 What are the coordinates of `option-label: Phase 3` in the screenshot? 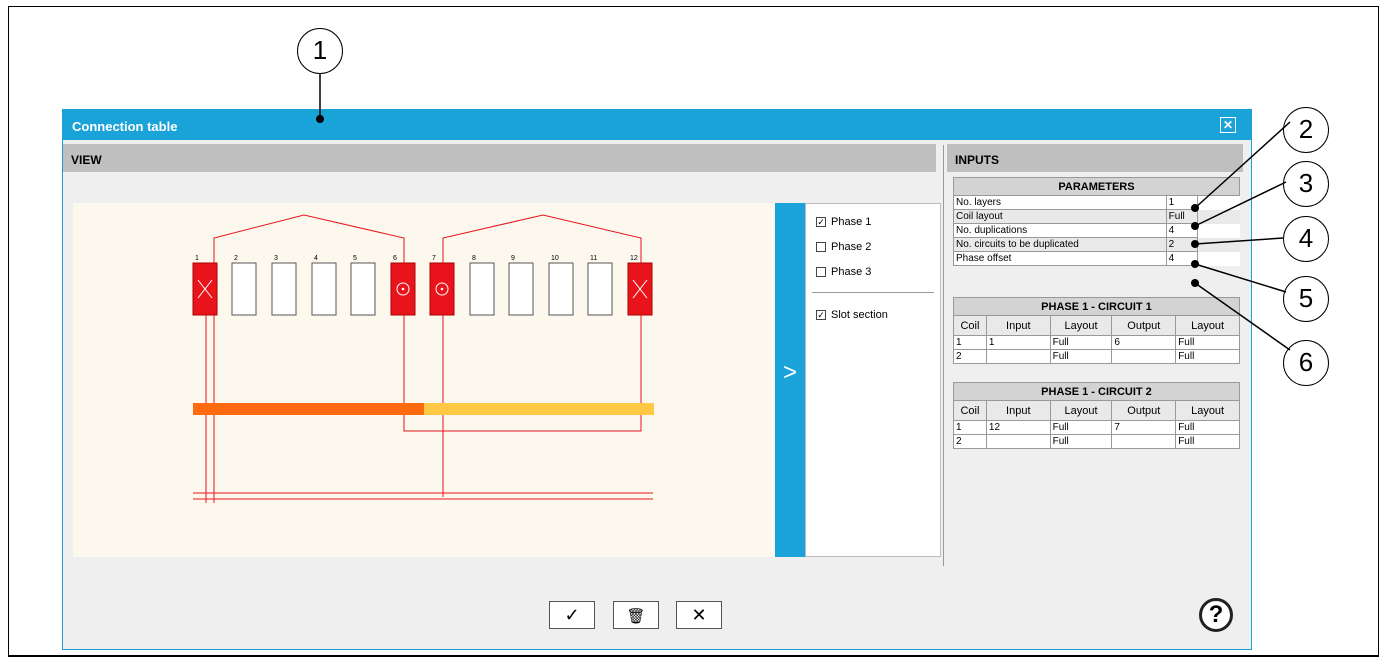 It's located at (851, 272).